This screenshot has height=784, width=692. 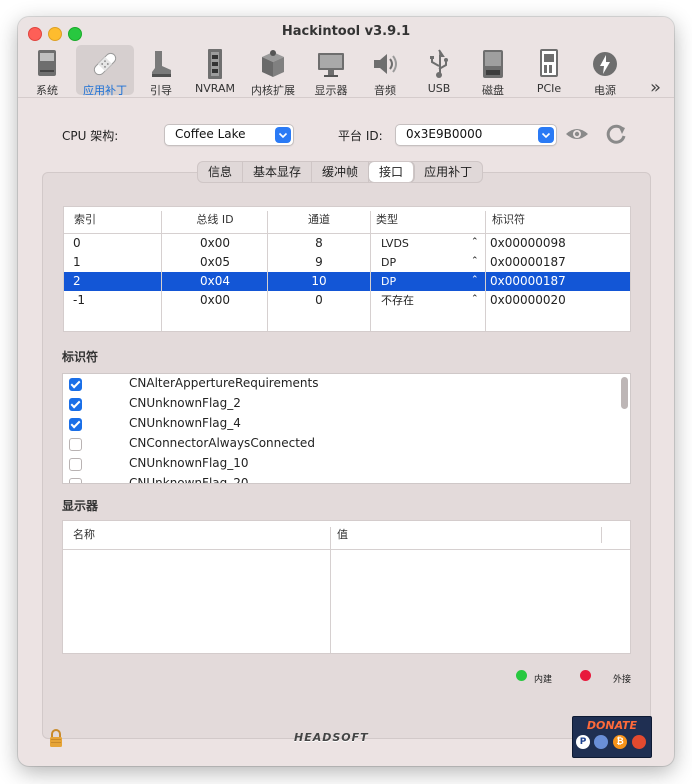 I want to click on table-row: 0 0x00 8 LVDS ⌃ 0x00000098, so click(x=347, y=243).